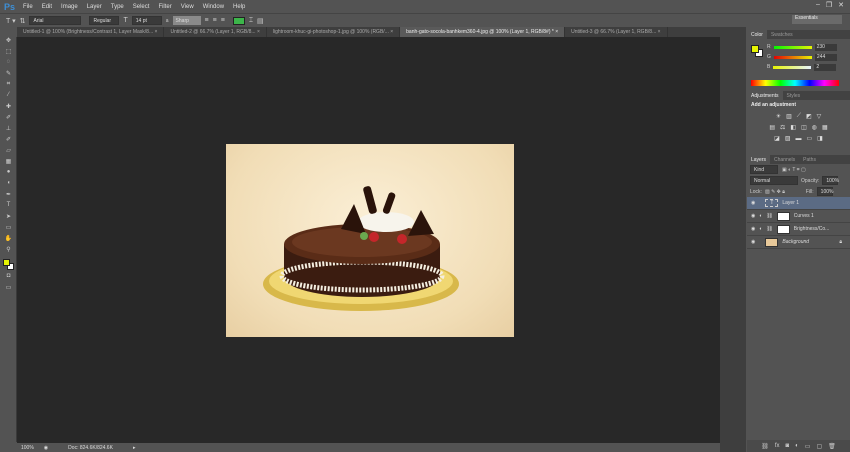  What do you see at coordinates (251, 21) in the screenshot?
I see `warp-text-icon: ⌶` at bounding box center [251, 21].